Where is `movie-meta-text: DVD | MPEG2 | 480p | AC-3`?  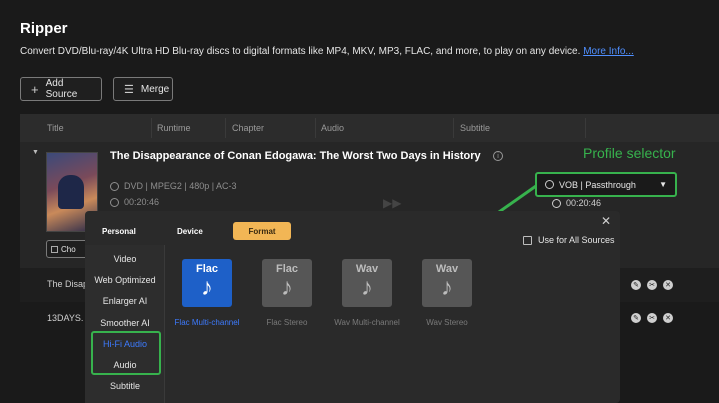 movie-meta-text: DVD | MPEG2 | 480p | AC-3 is located at coordinates (180, 186).